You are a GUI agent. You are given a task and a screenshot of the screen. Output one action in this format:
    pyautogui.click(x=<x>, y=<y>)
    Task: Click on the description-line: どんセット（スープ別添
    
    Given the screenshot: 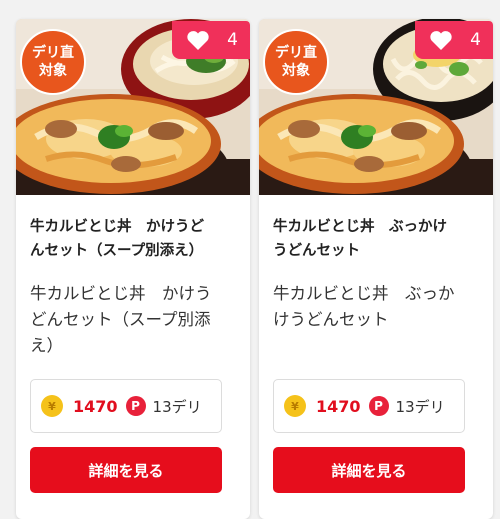 What is the action you would take?
    pyautogui.click(x=120, y=319)
    